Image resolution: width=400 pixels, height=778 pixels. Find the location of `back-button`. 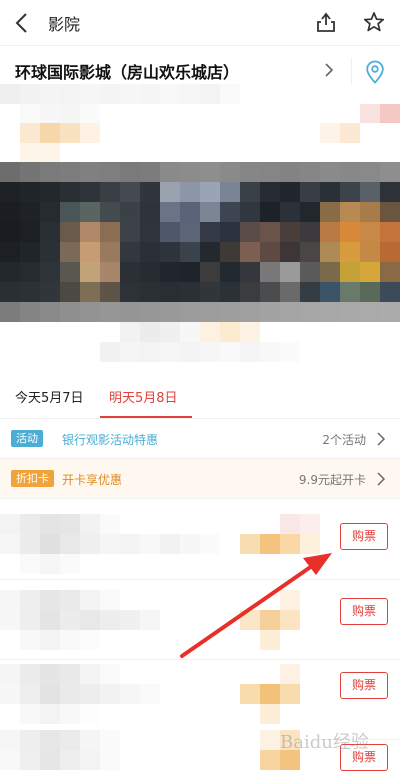

back-button is located at coordinates (21, 23).